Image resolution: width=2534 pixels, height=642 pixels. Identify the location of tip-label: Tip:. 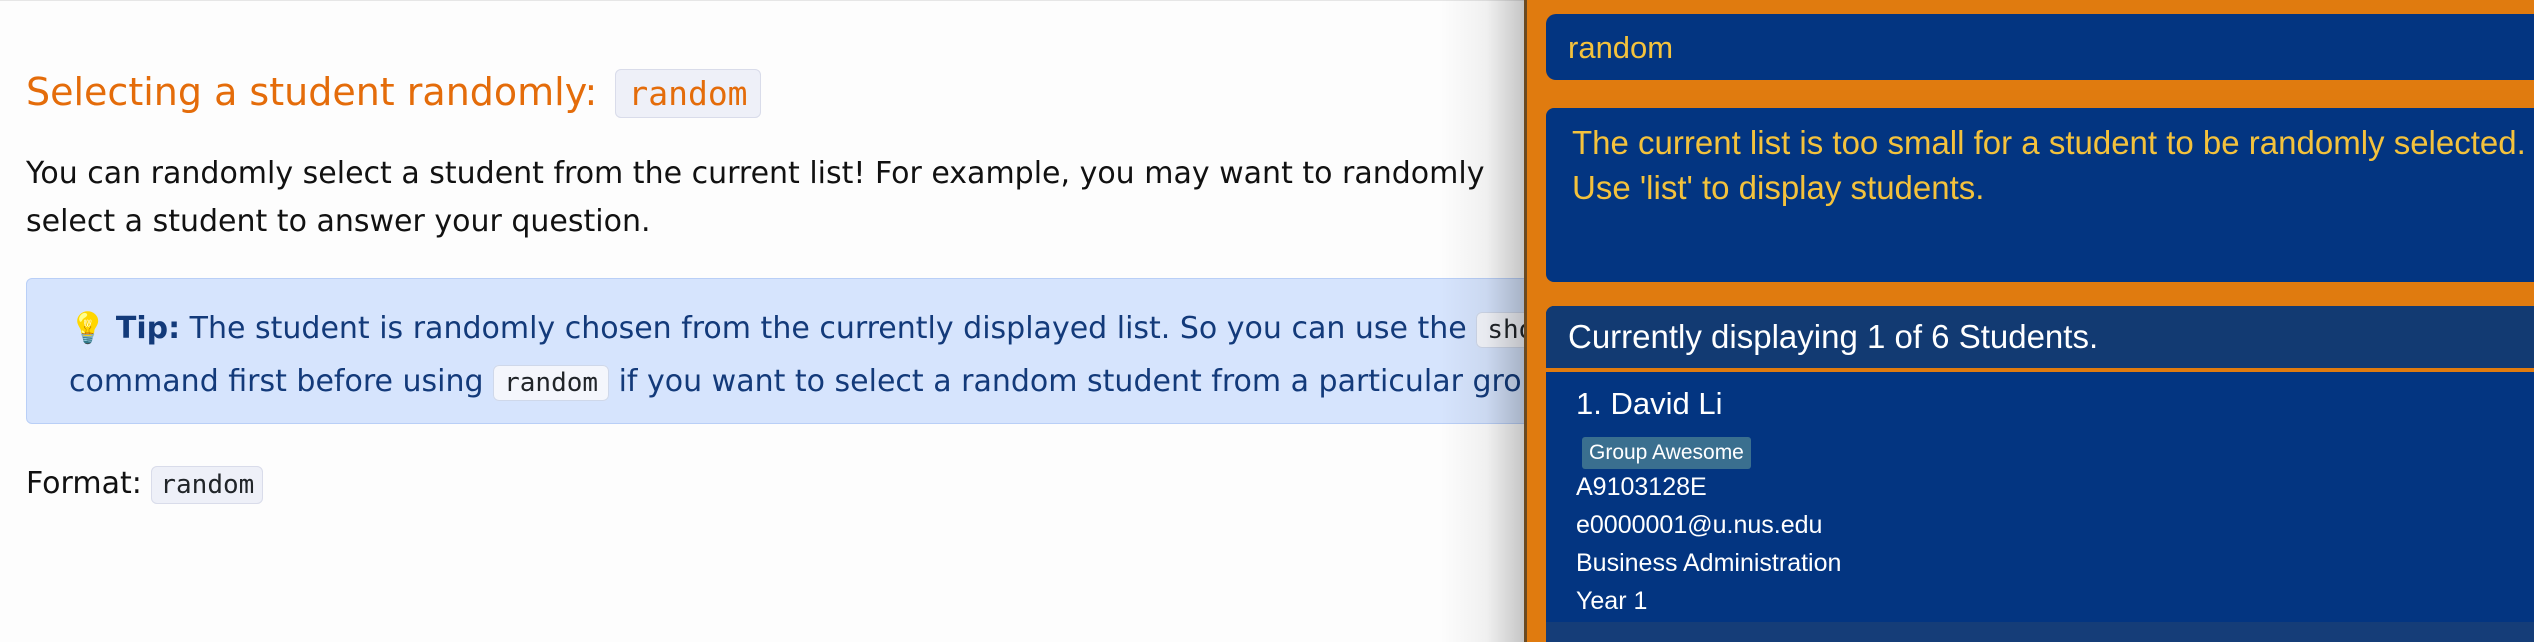
(148, 328).